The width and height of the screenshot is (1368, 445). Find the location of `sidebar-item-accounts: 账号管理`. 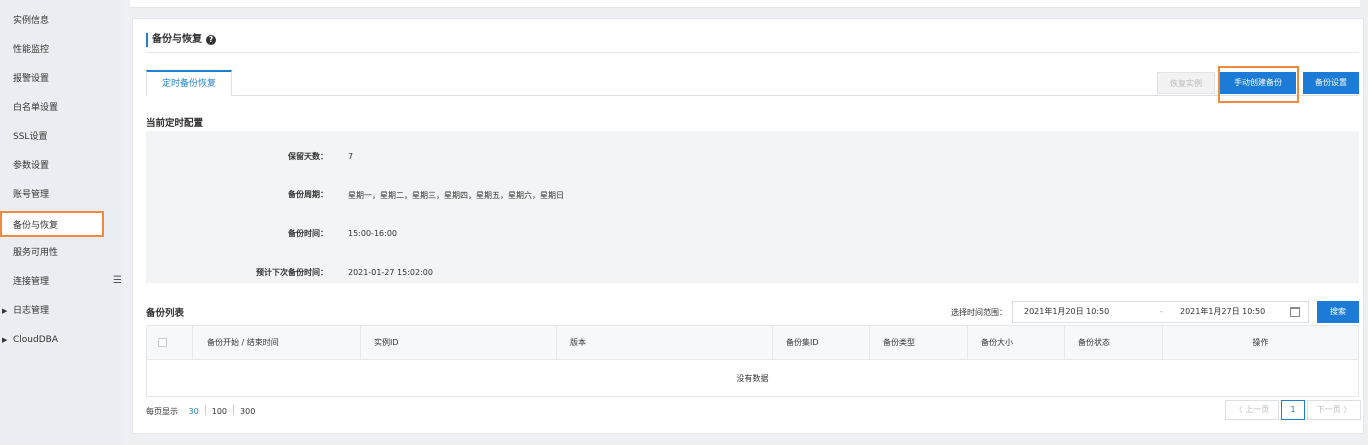

sidebar-item-accounts: 账号管理 is located at coordinates (52, 195).